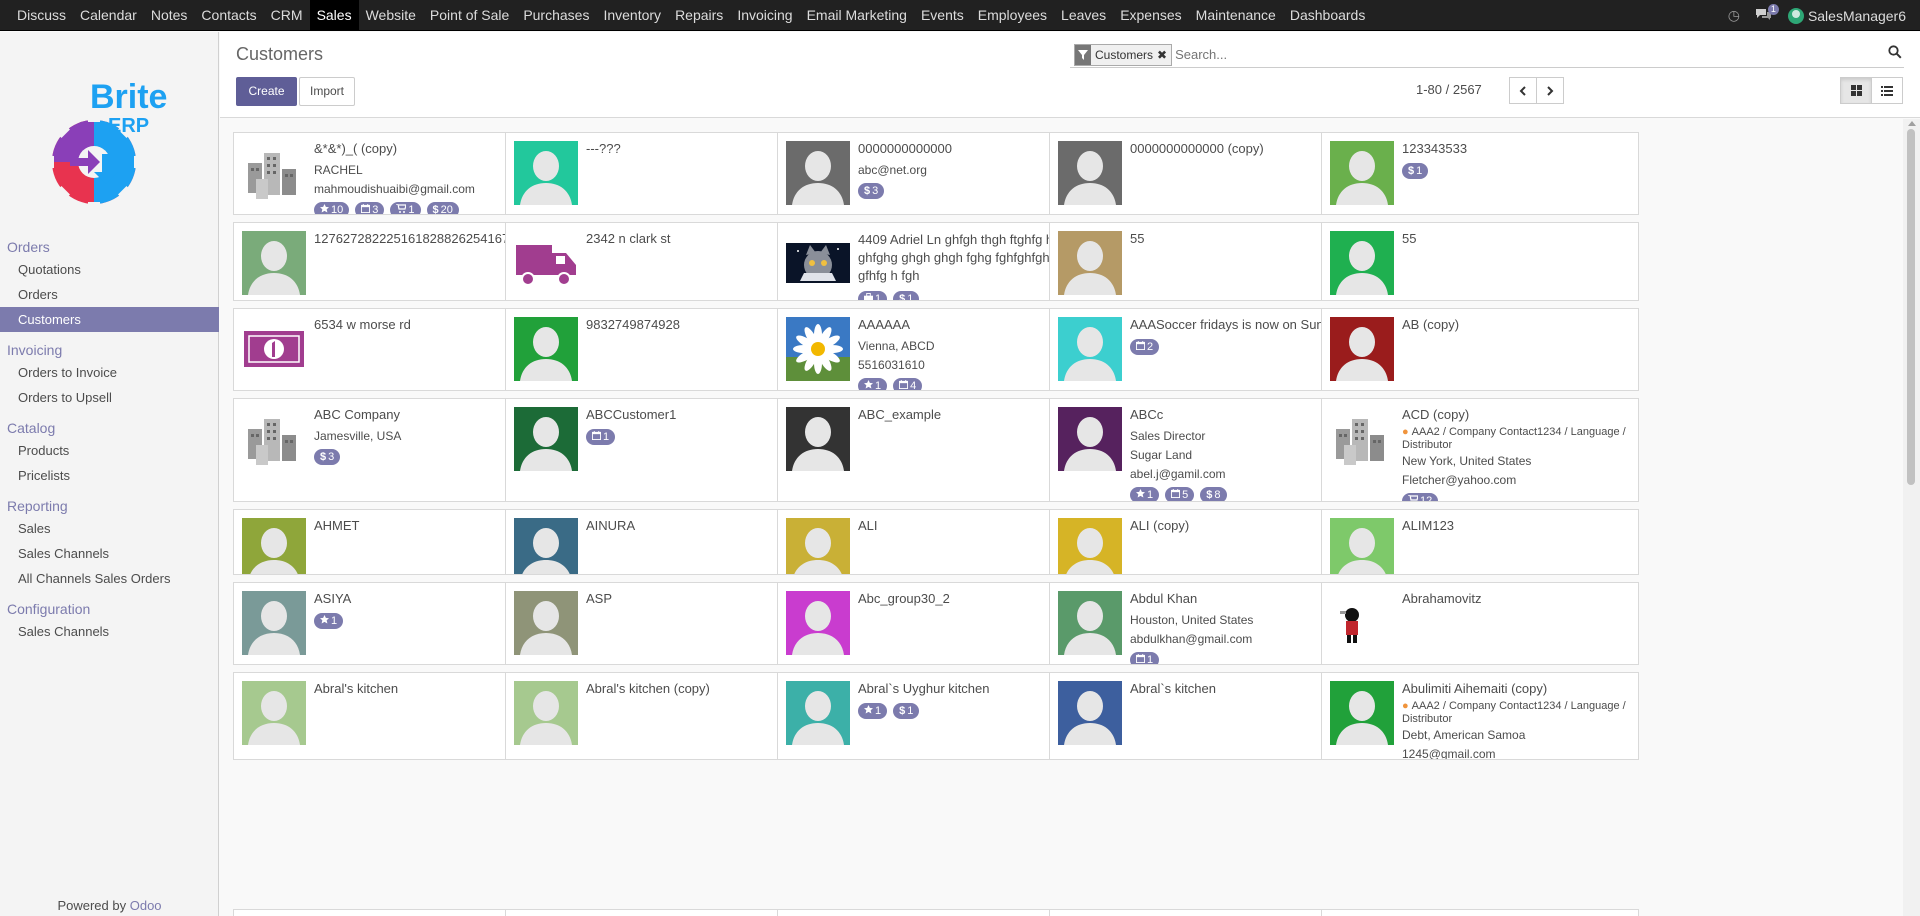 The height and width of the screenshot is (916, 1920). Describe the element at coordinates (556, 15) in the screenshot. I see `menu-purchases: Purchases` at that location.